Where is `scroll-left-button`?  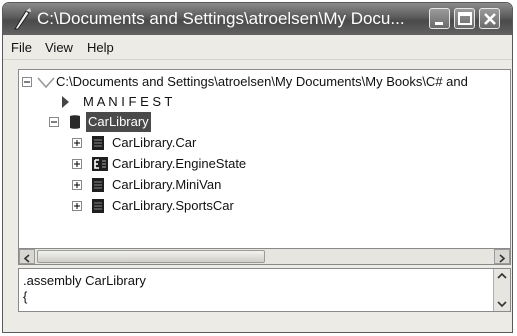
scroll-left-button is located at coordinates (27, 256).